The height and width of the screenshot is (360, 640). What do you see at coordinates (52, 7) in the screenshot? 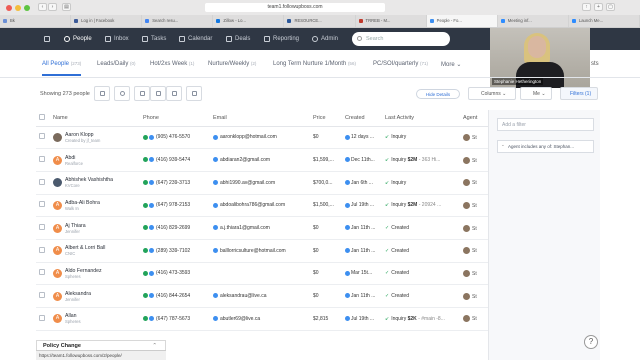
I see `forward-icon: ›` at bounding box center [52, 7].